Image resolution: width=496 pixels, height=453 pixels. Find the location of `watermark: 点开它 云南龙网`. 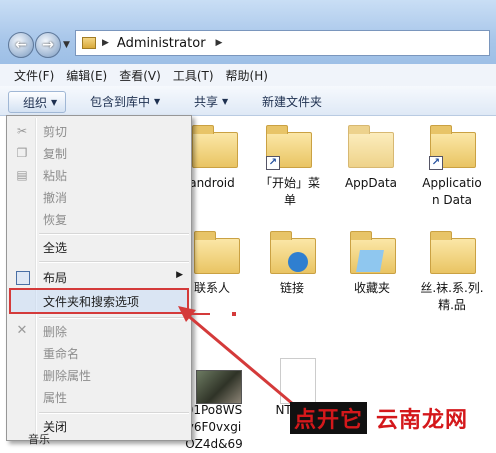

watermark: 点开它 云南龙网 is located at coordinates (390, 418).